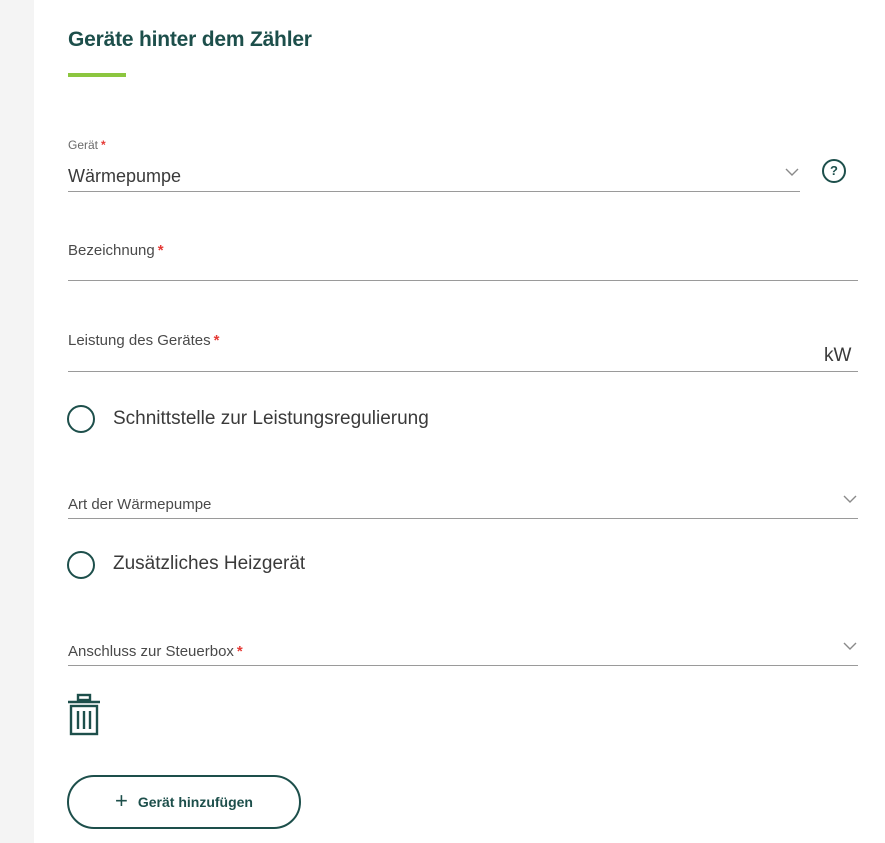  What do you see at coordinates (838, 355) in the screenshot?
I see `power-unit: kW` at bounding box center [838, 355].